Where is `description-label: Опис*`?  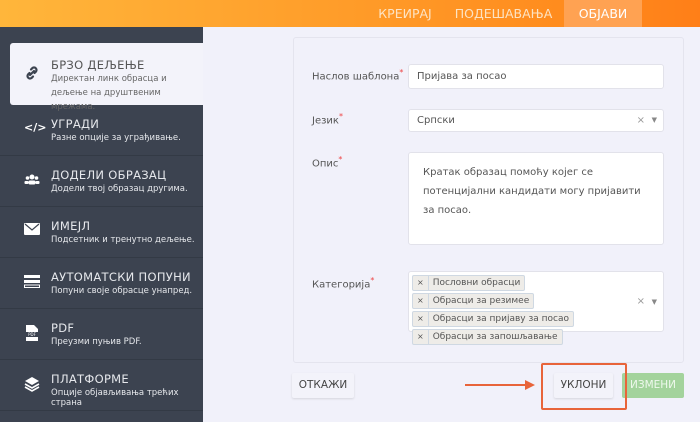
description-label: Опис* is located at coordinates (327, 162).